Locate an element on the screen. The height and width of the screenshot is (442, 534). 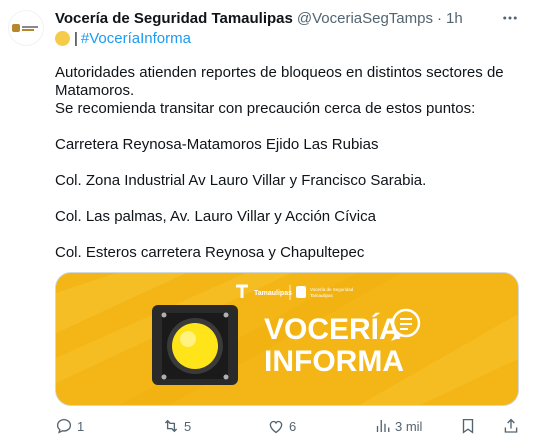
tagline-bar: | is located at coordinates (76, 38).